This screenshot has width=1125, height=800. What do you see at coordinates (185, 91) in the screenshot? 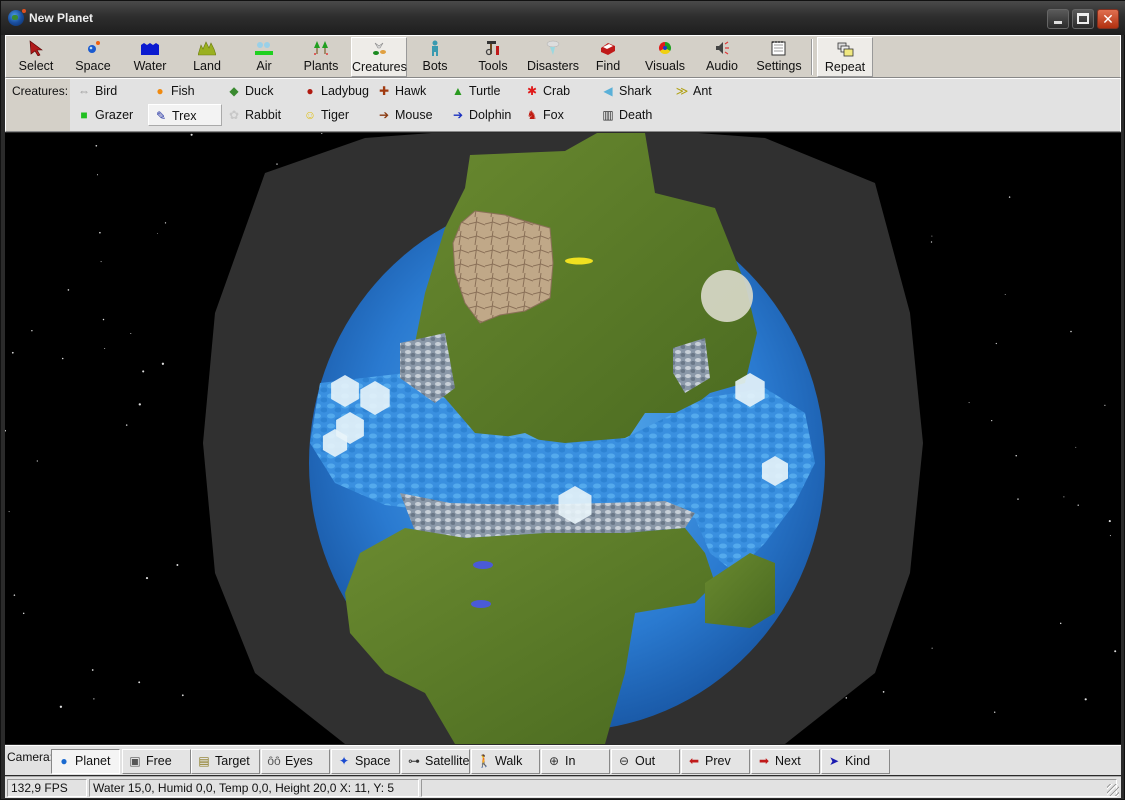
I see `creature-fish-button: ● Fish` at bounding box center [185, 91].